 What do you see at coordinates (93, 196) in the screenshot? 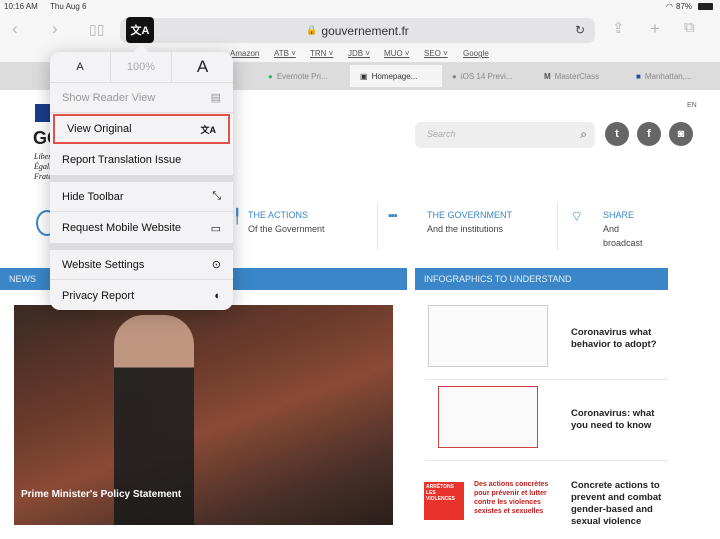
I see `menu-label: Hide Toolbar` at bounding box center [93, 196].